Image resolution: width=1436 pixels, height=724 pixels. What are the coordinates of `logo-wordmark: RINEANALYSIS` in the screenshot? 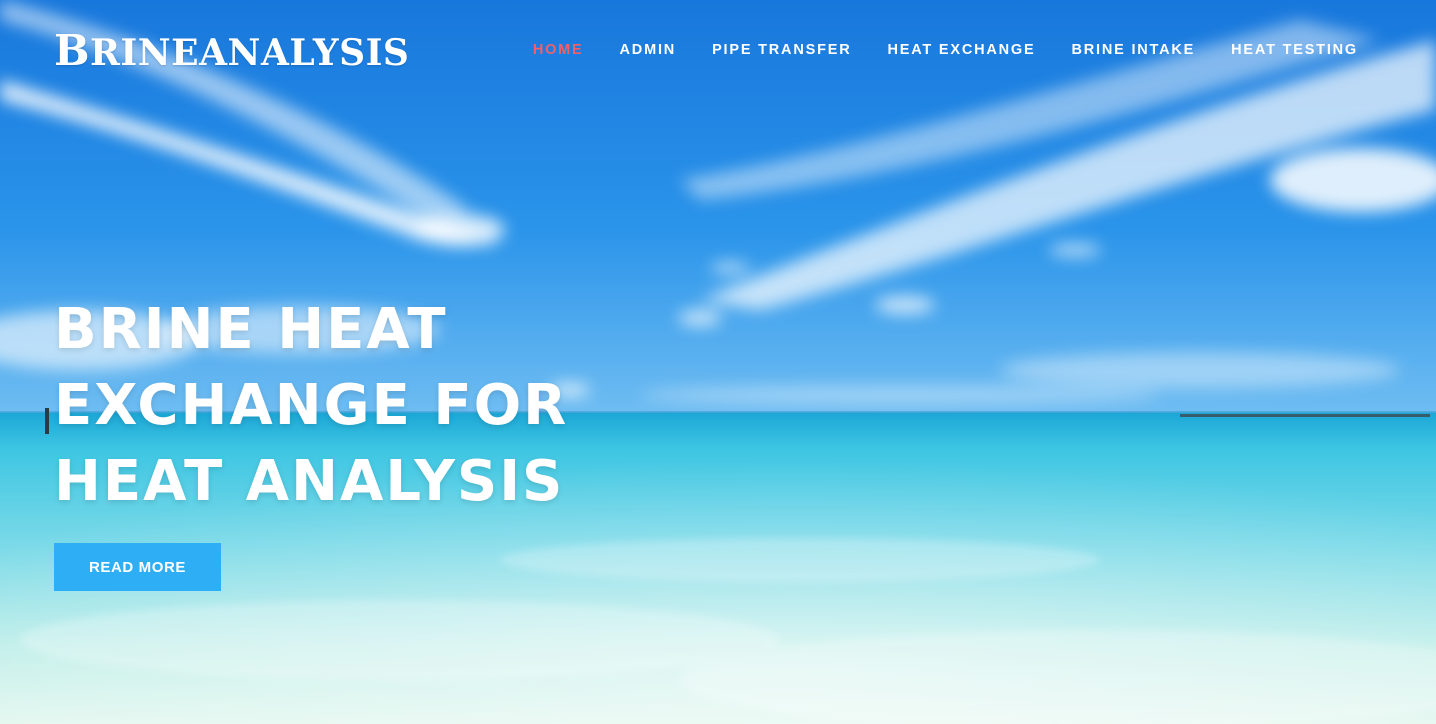 It's located at (250, 53).